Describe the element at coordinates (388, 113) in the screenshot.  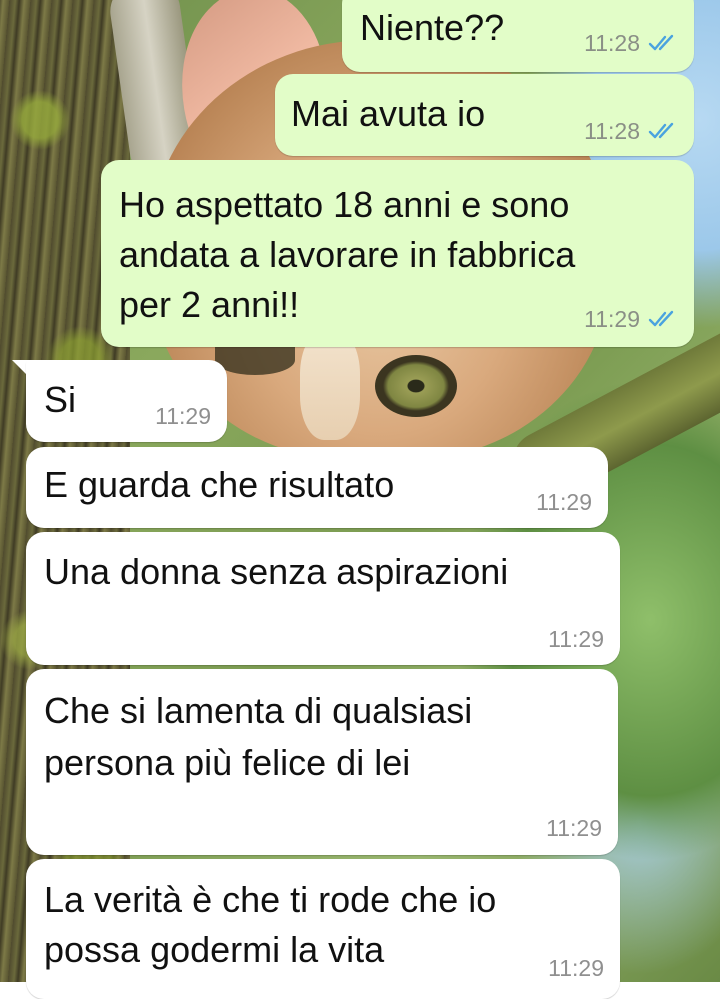
I see `message-text: Mai avuta io` at that location.